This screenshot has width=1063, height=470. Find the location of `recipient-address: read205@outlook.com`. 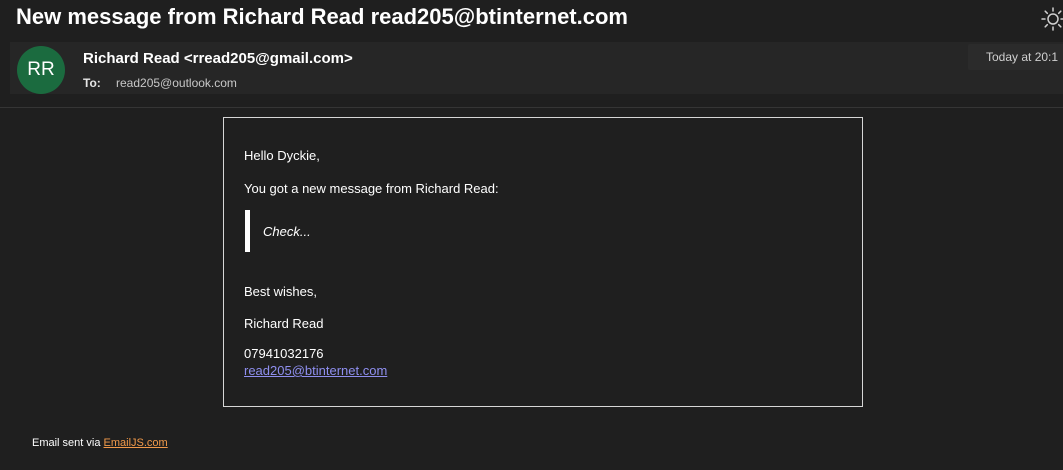

recipient-address: read205@outlook.com is located at coordinates (176, 83).